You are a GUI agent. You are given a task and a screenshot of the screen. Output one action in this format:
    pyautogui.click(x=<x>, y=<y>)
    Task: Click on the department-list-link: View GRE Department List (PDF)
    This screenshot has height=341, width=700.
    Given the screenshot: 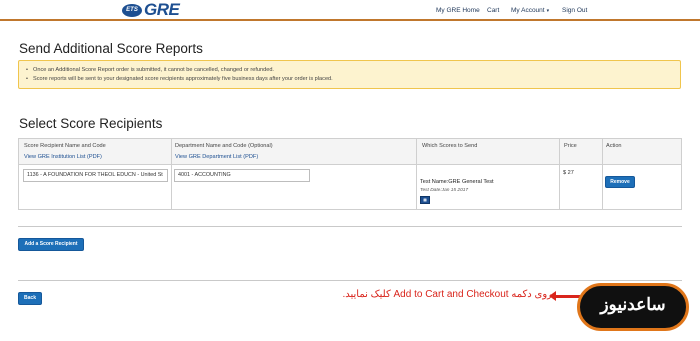 What is the action you would take?
    pyautogui.click(x=216, y=157)
    